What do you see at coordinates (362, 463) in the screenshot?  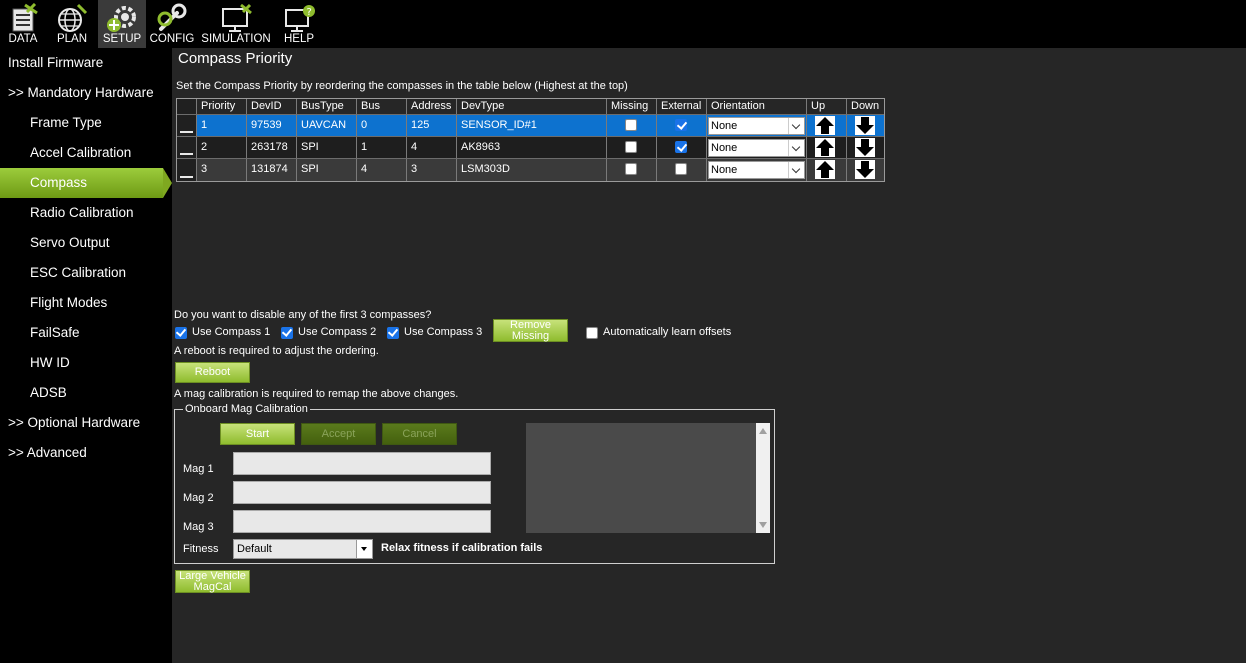 I see `mag1-progress` at bounding box center [362, 463].